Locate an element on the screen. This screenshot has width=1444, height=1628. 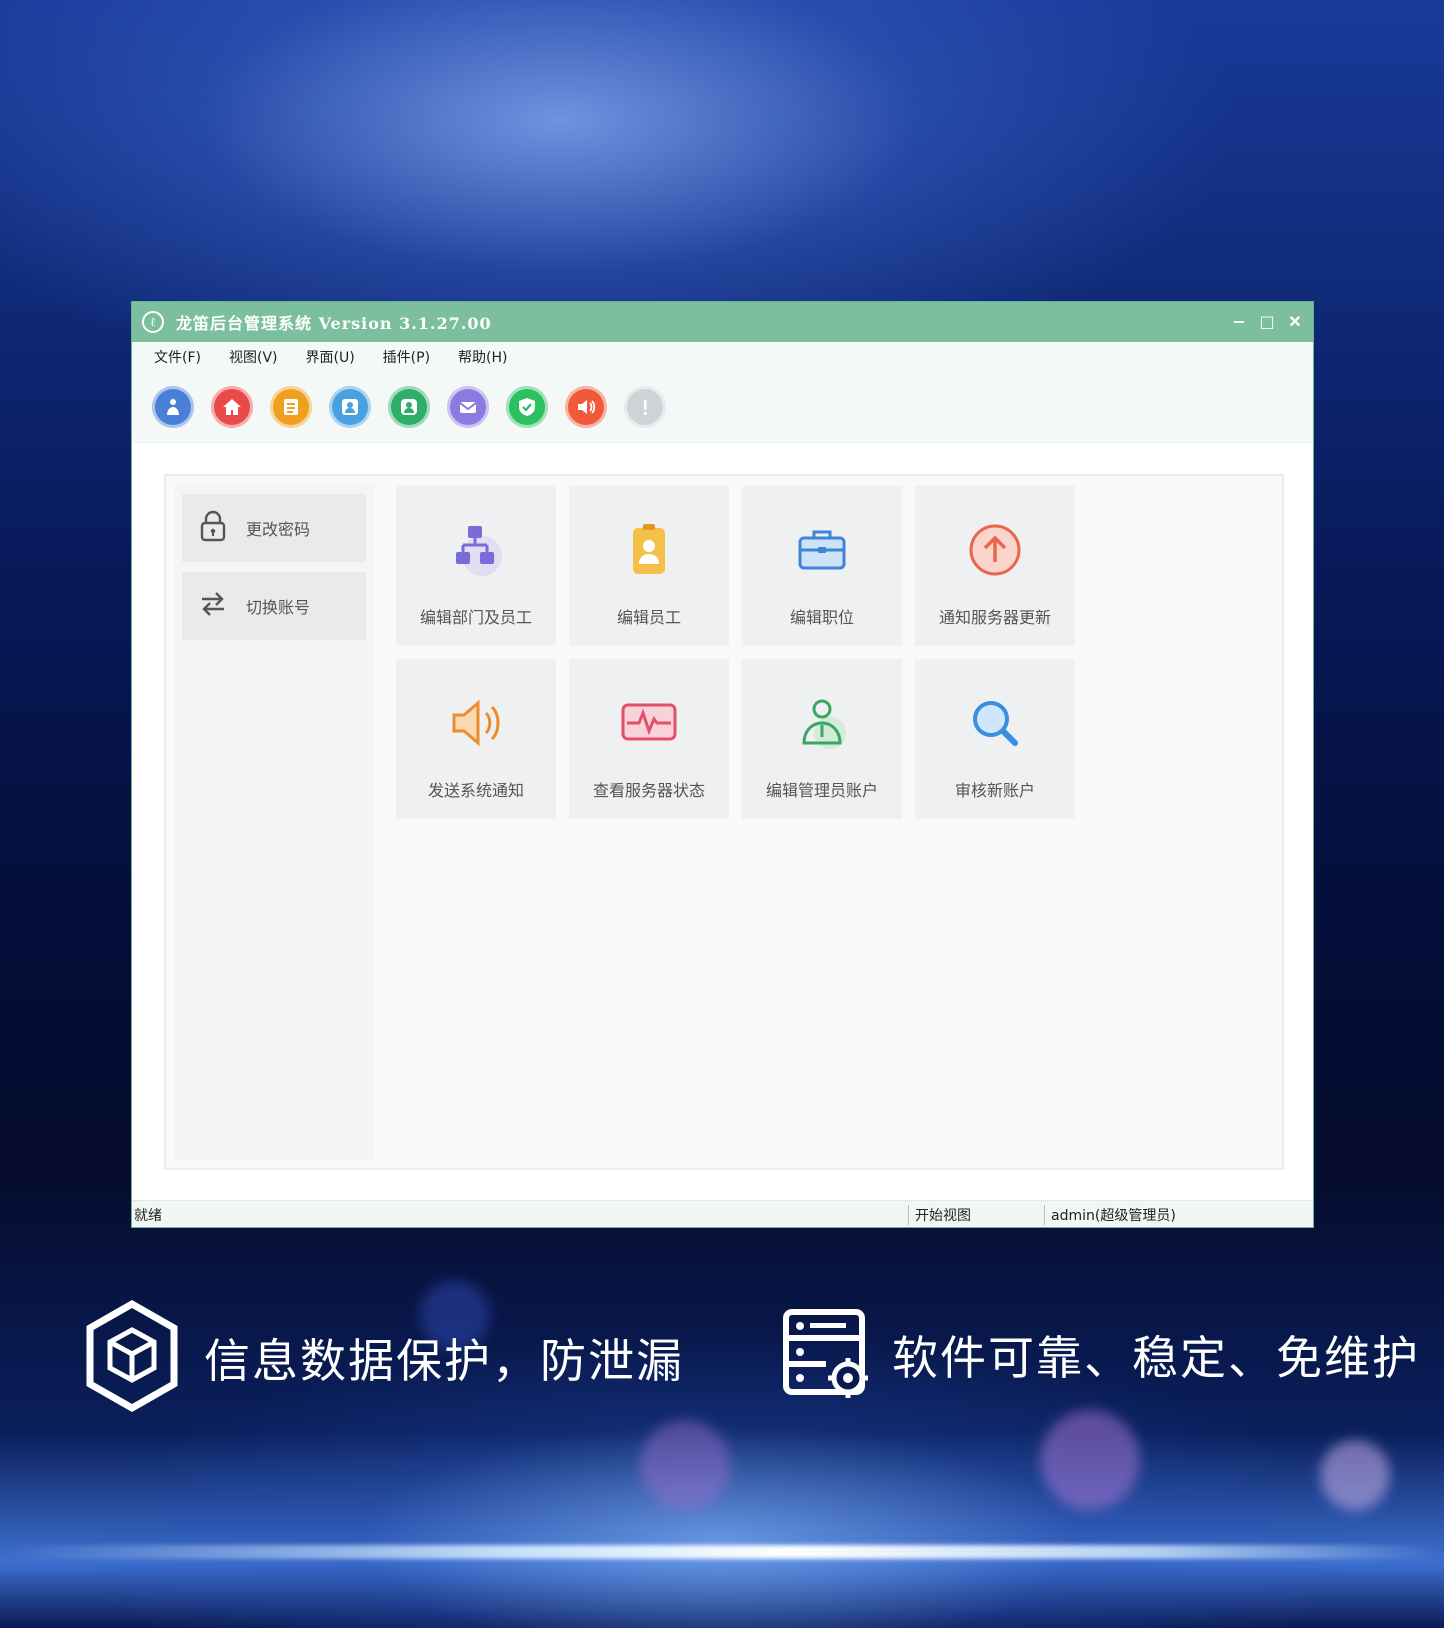
tile-send-system-notice: 发送系统通知 is located at coordinates (476, 739).